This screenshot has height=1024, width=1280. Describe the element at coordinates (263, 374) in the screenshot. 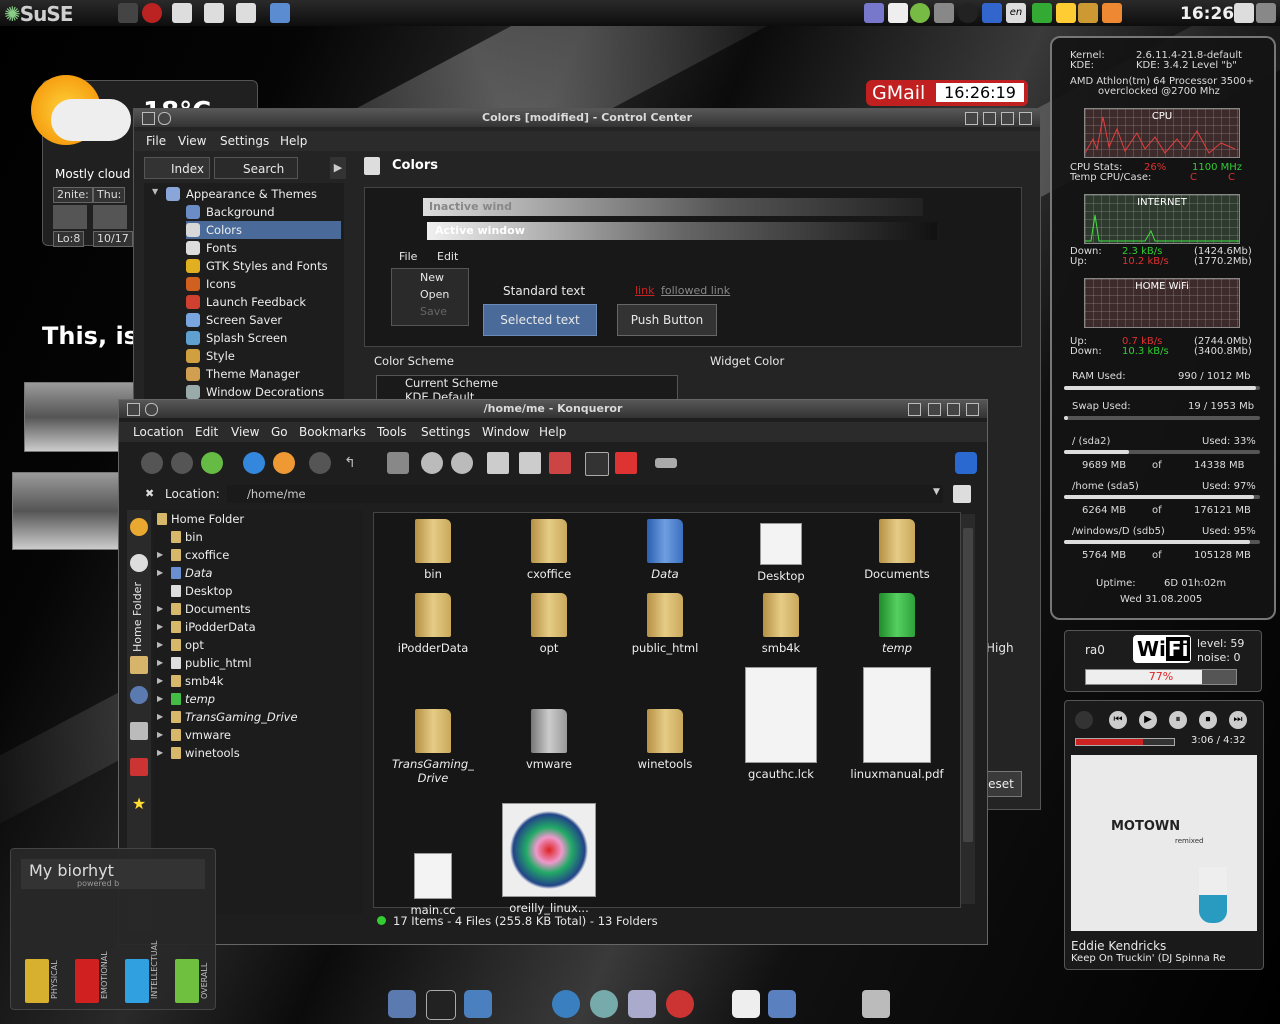

I see `tree-item: Theme Manager` at that location.